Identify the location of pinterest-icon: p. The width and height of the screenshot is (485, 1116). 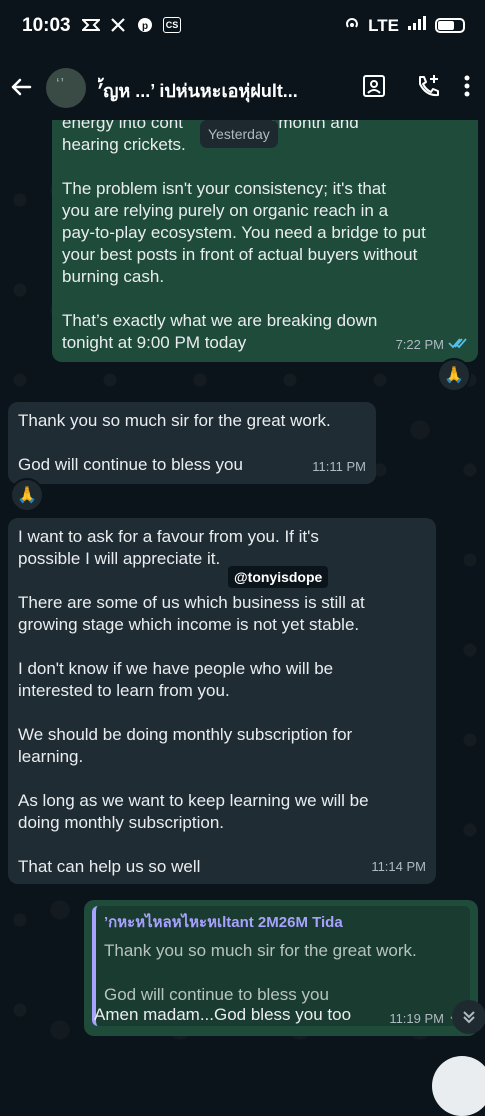
(145, 25).